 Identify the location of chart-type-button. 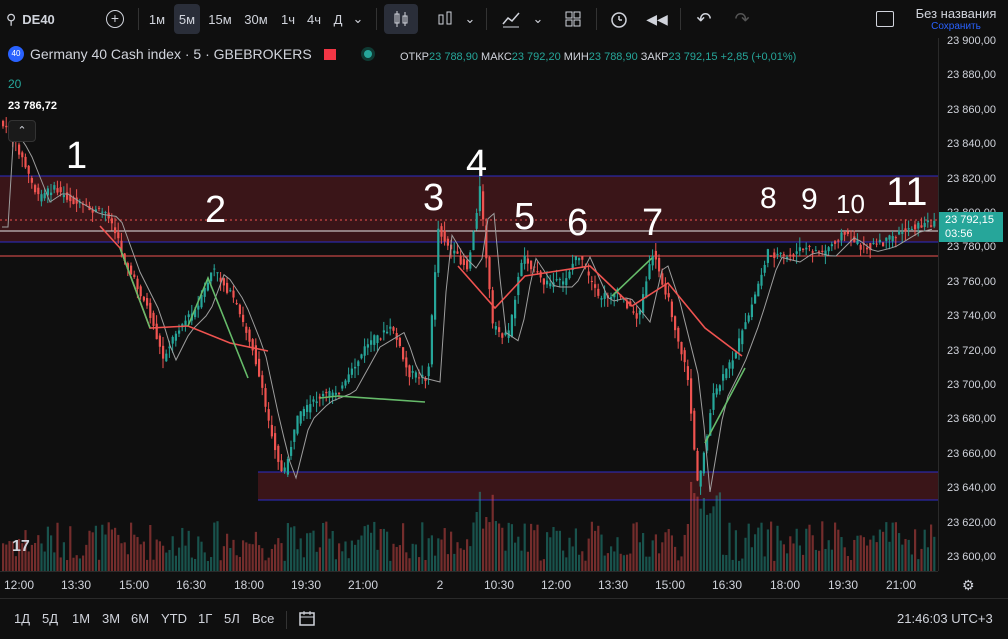
(445, 19).